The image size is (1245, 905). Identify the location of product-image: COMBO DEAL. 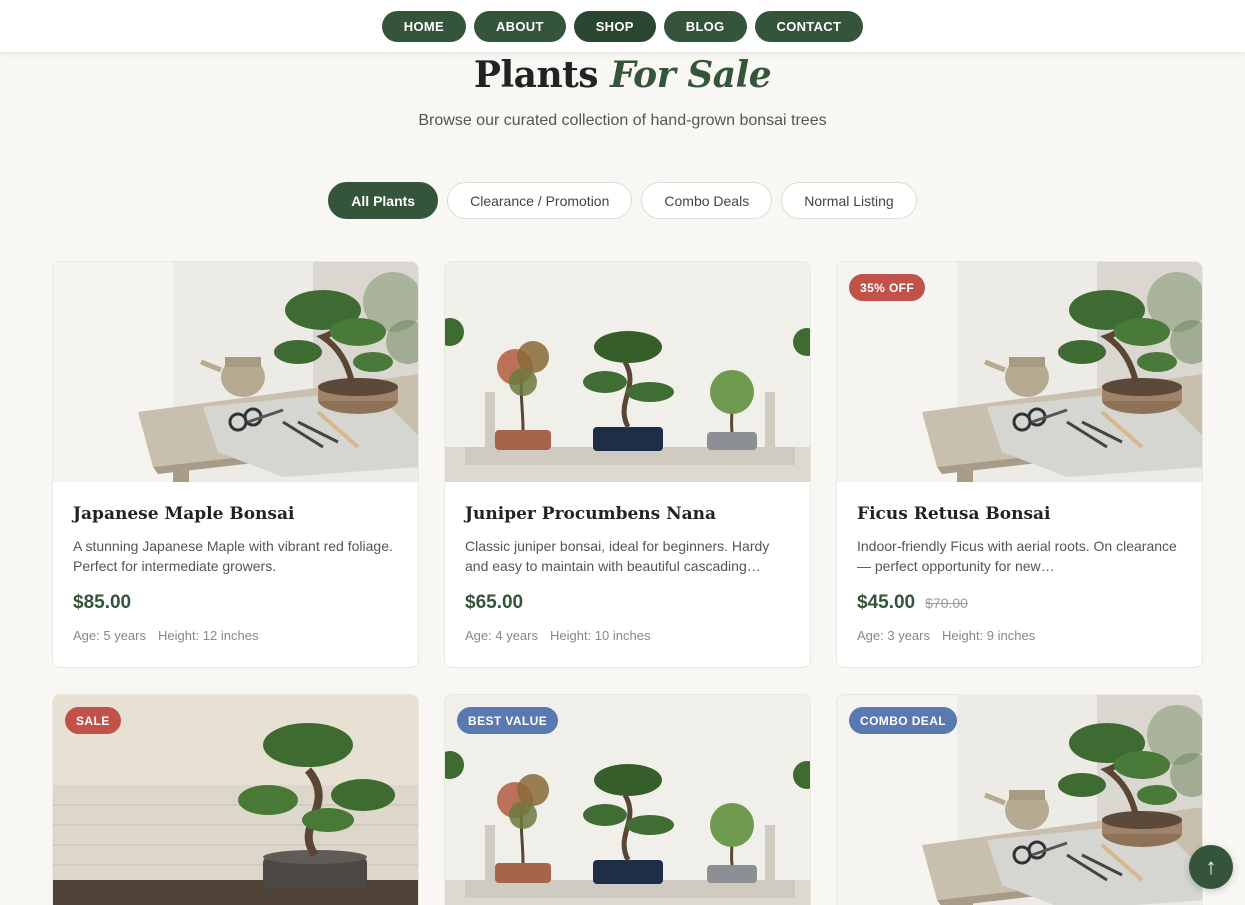
(1019, 800).